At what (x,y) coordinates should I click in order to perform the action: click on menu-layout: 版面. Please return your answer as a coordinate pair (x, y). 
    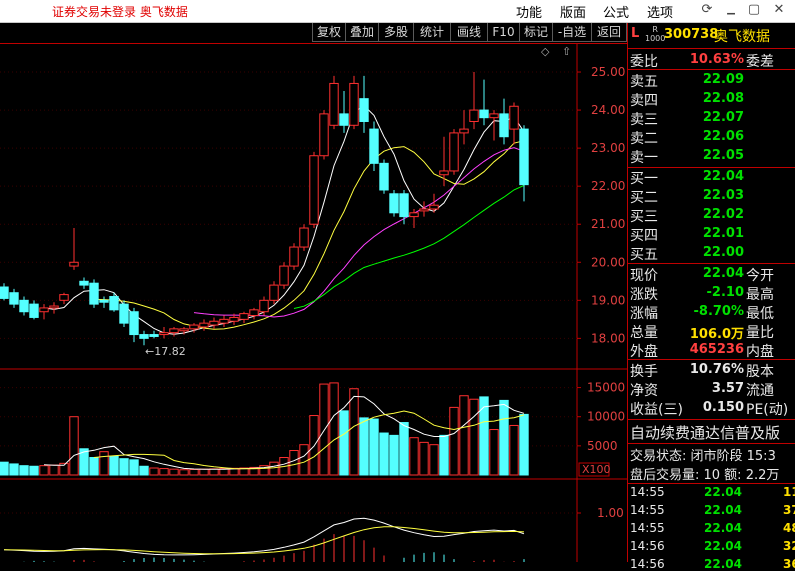
    Looking at the image, I should click on (573, 11).